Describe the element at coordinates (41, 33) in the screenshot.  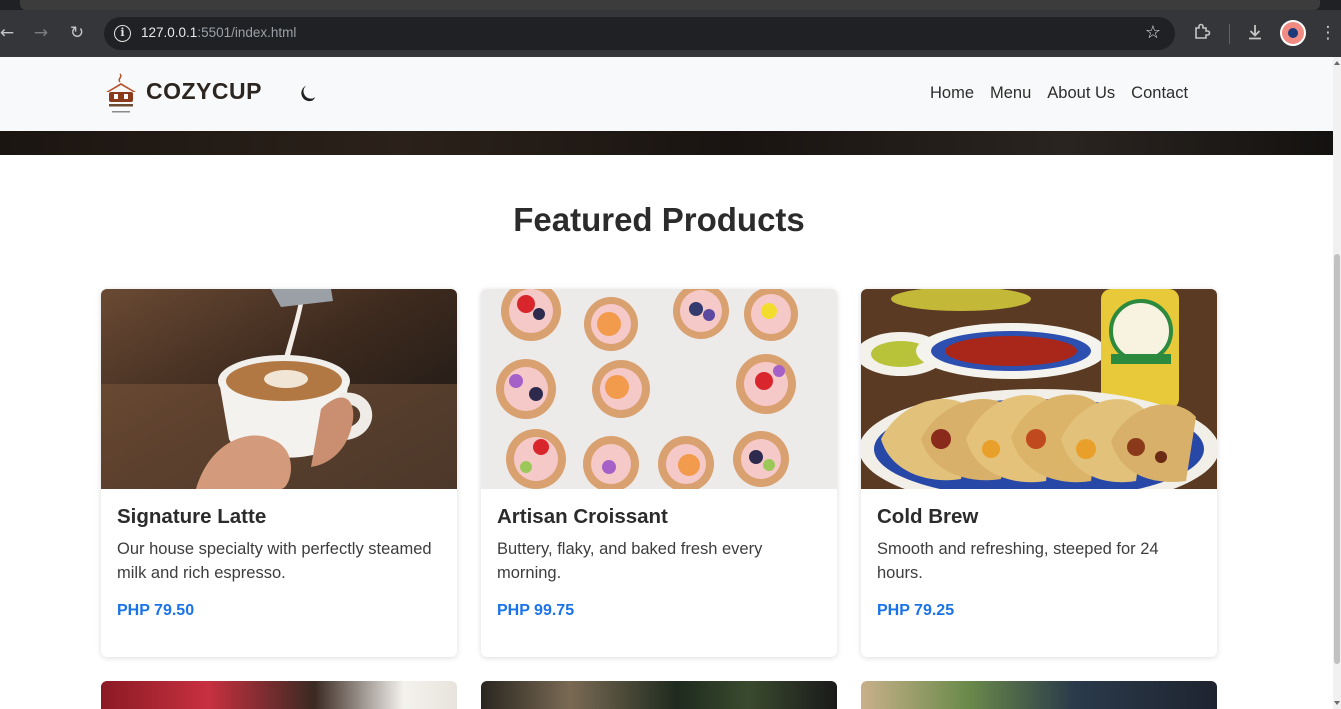
I see `forward-arrow-icon: →` at that location.